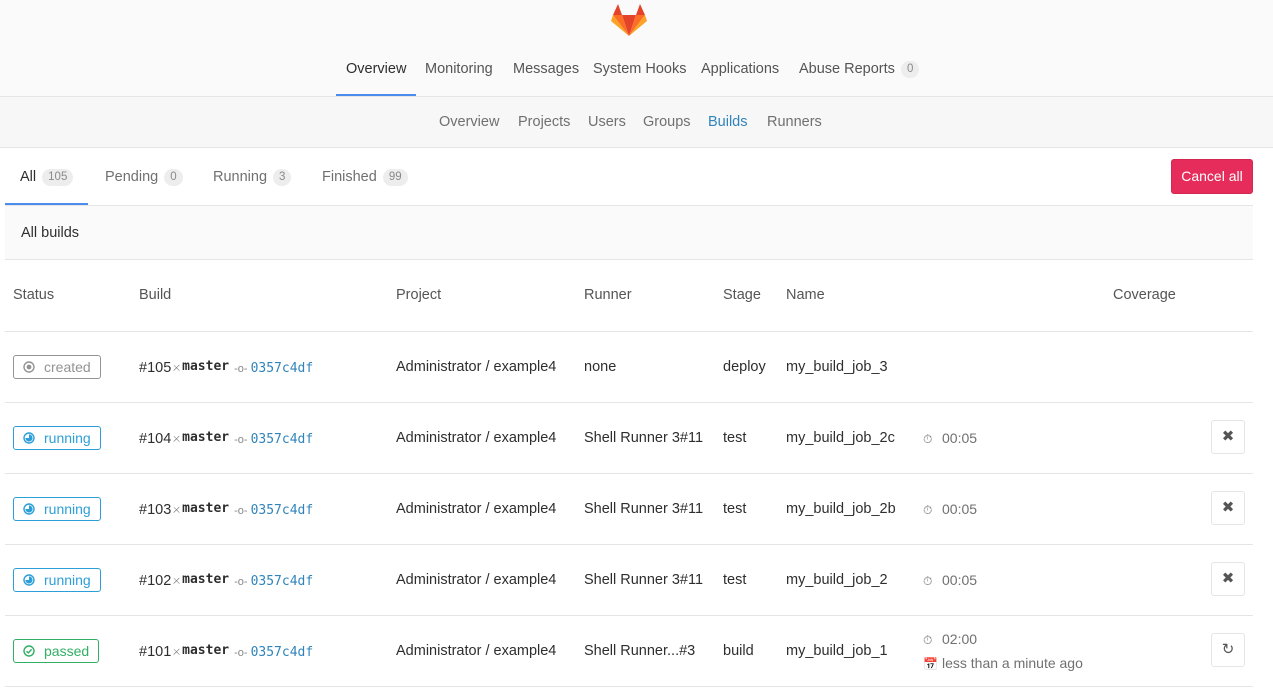  I want to click on status-badge: passed, so click(56, 651).